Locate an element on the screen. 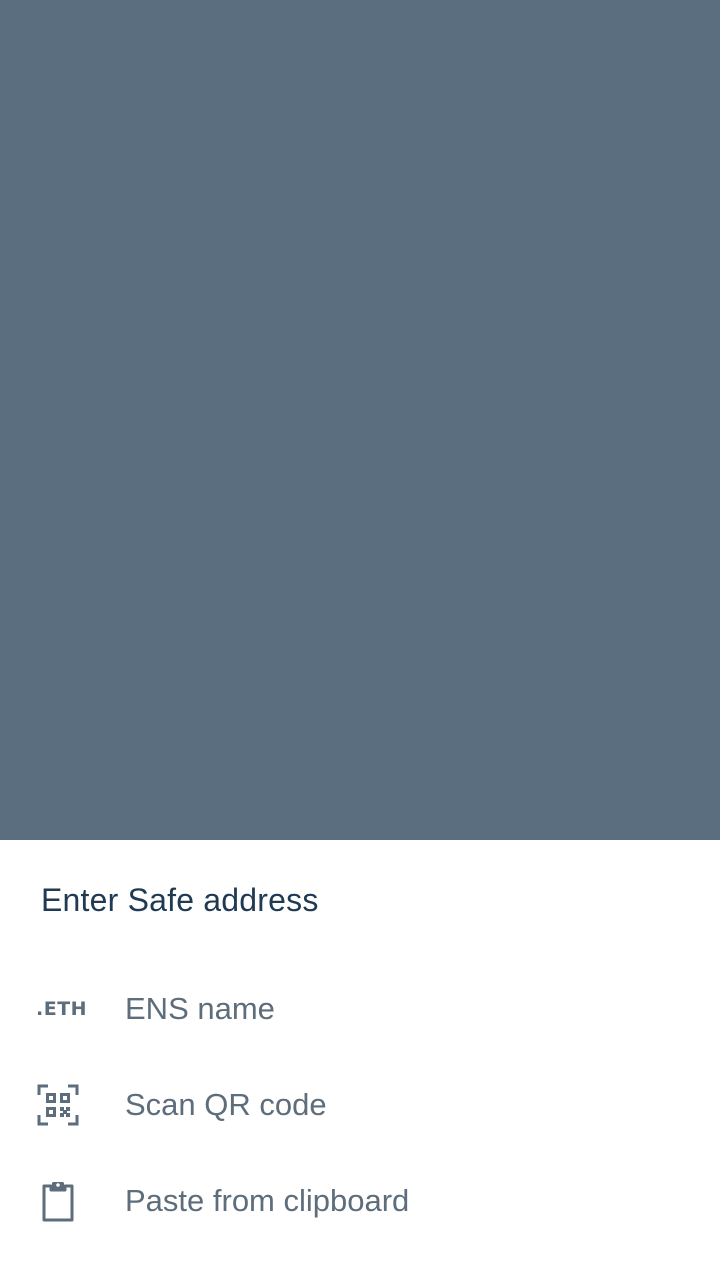 The width and height of the screenshot is (720, 1280). paste-from-clipboard-label: Paste from clipboard is located at coordinates (267, 1200).